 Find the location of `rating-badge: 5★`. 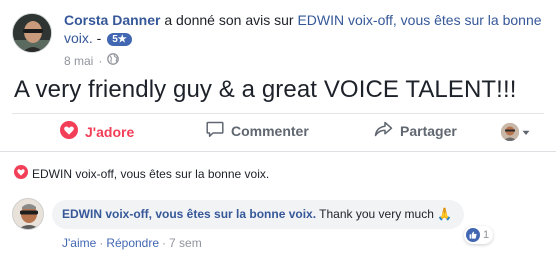

rating-badge: 5★ is located at coordinates (119, 39).